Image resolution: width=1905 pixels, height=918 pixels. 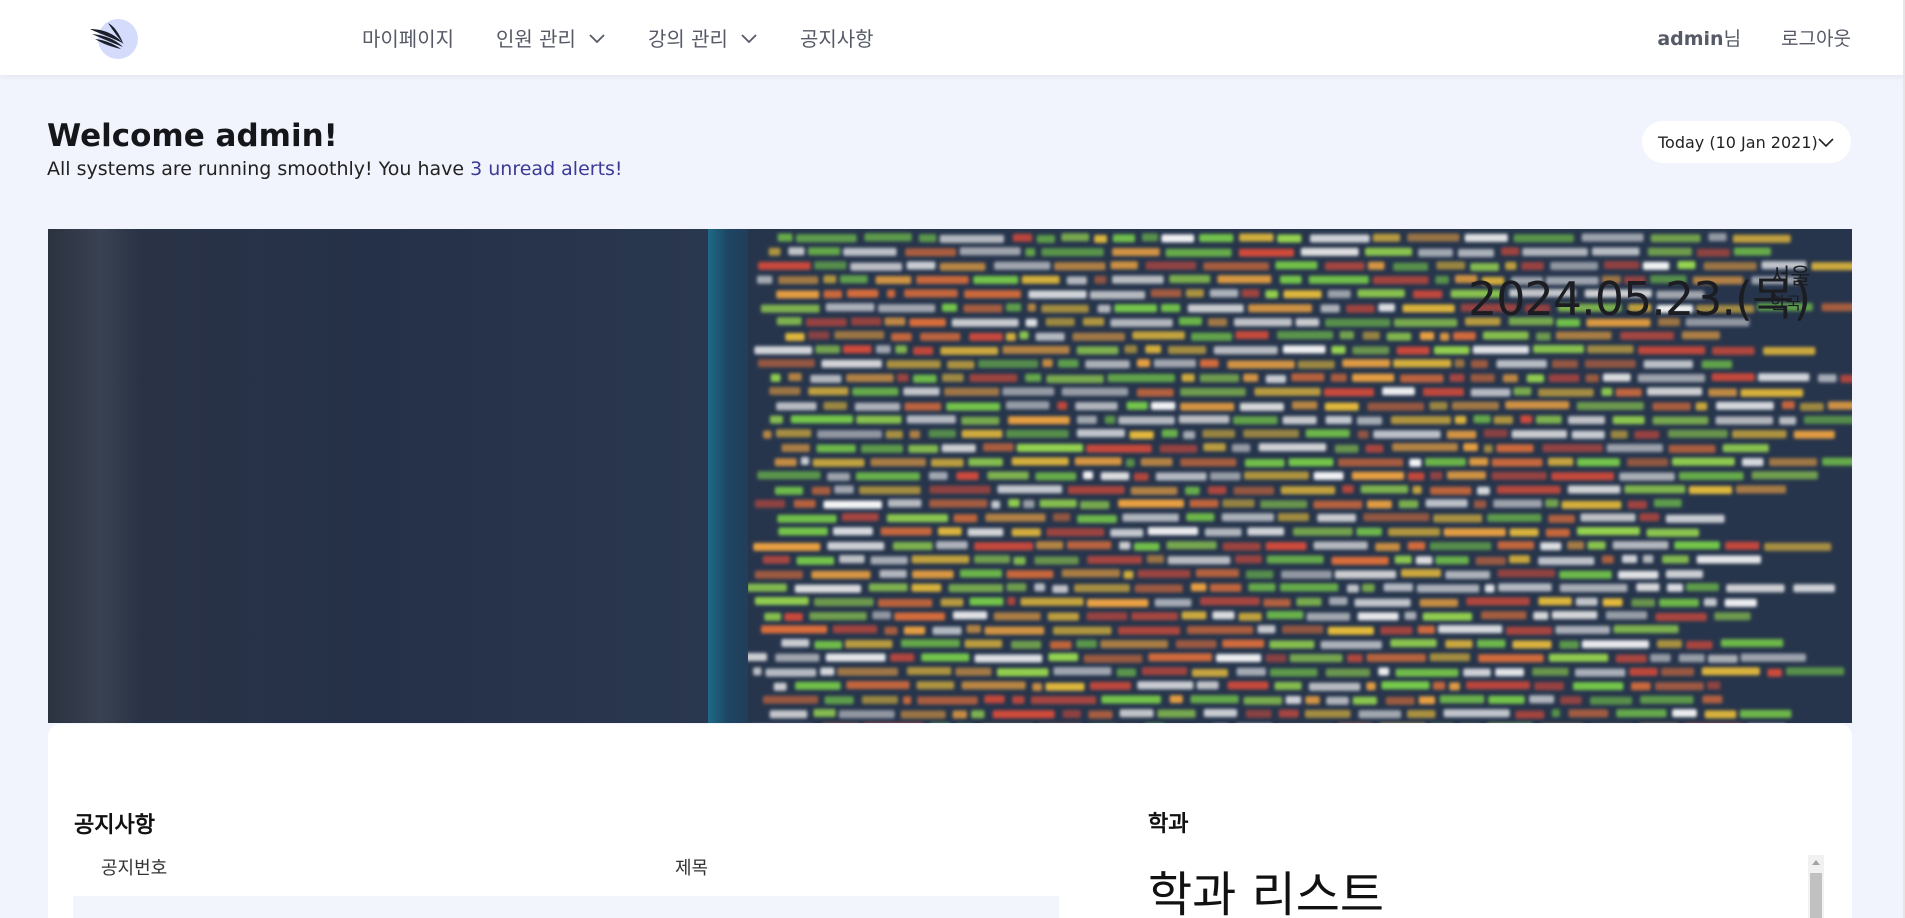 I want to click on table-row, so click(x=566, y=907).